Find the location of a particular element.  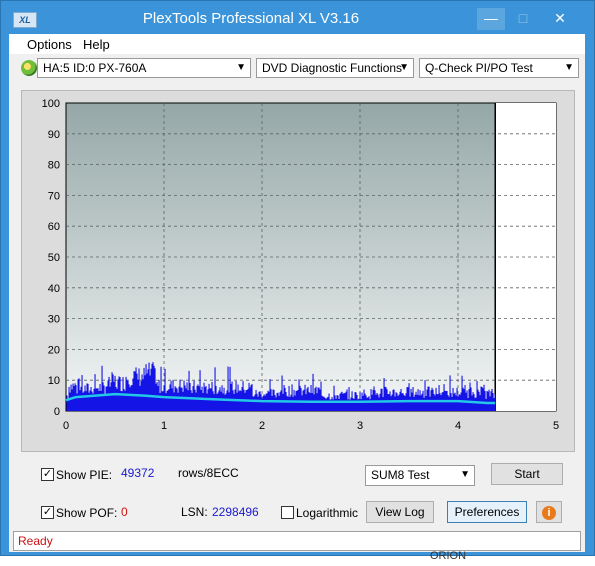

minimize-icon: — is located at coordinates (491, 19).